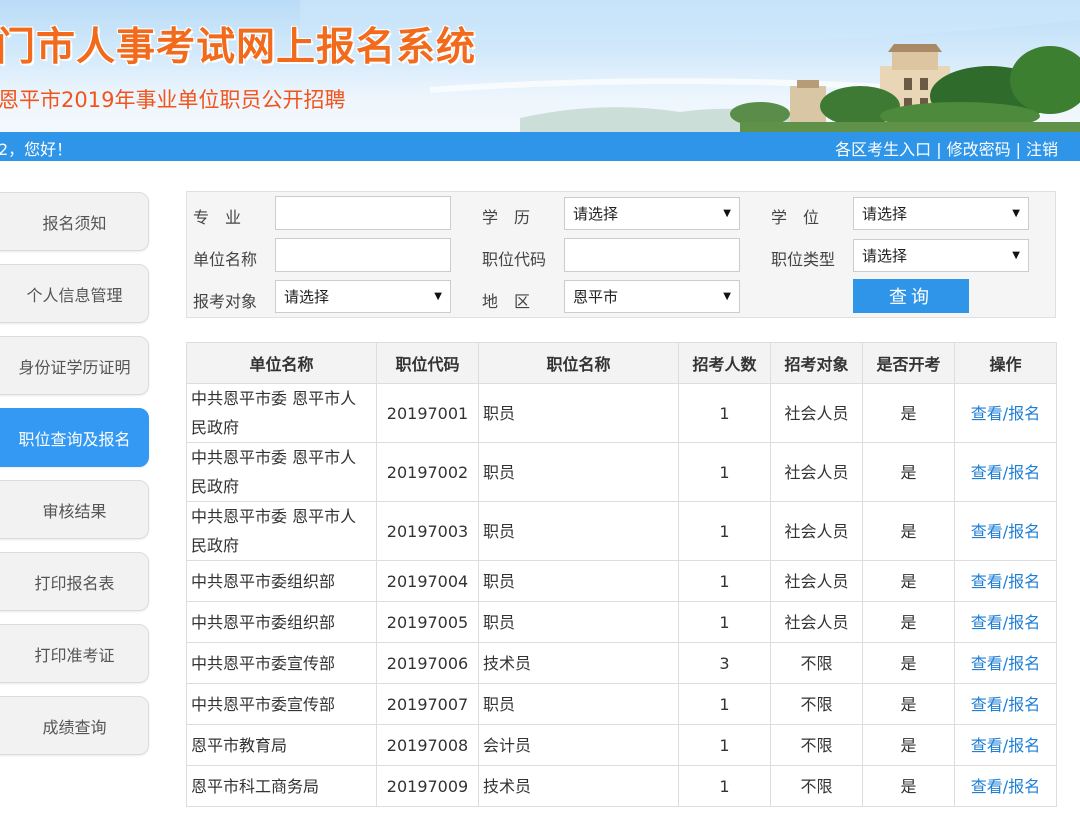 This screenshot has height=824, width=1080. What do you see at coordinates (941, 255) in the screenshot?
I see `position-type-select: 请选择 ▼` at bounding box center [941, 255].